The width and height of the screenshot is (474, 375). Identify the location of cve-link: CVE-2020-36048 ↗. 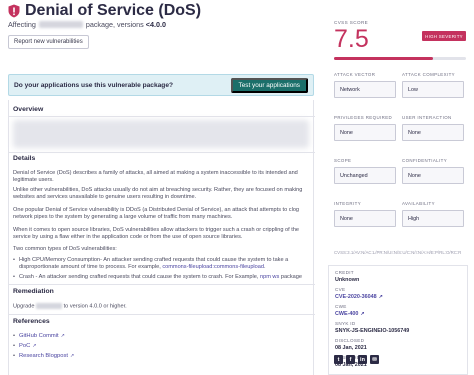
(359, 297).